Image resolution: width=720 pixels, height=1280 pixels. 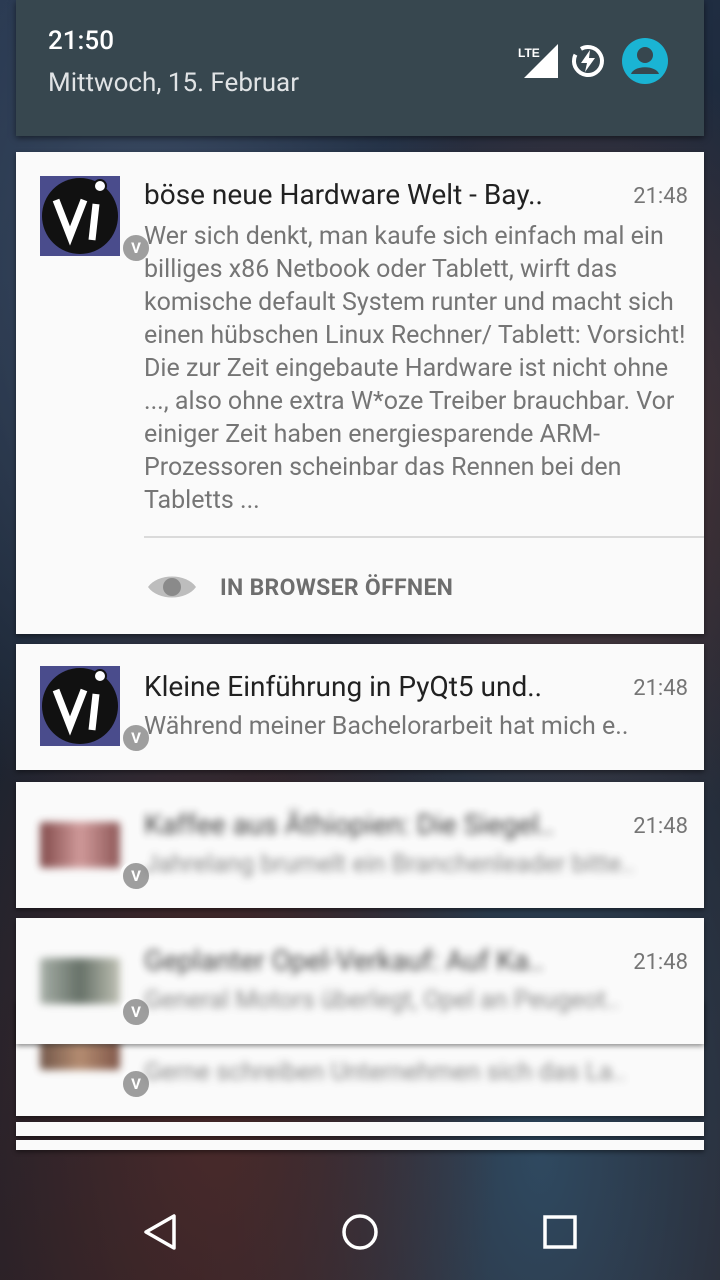 What do you see at coordinates (172, 587) in the screenshot?
I see `eye-icon` at bounding box center [172, 587].